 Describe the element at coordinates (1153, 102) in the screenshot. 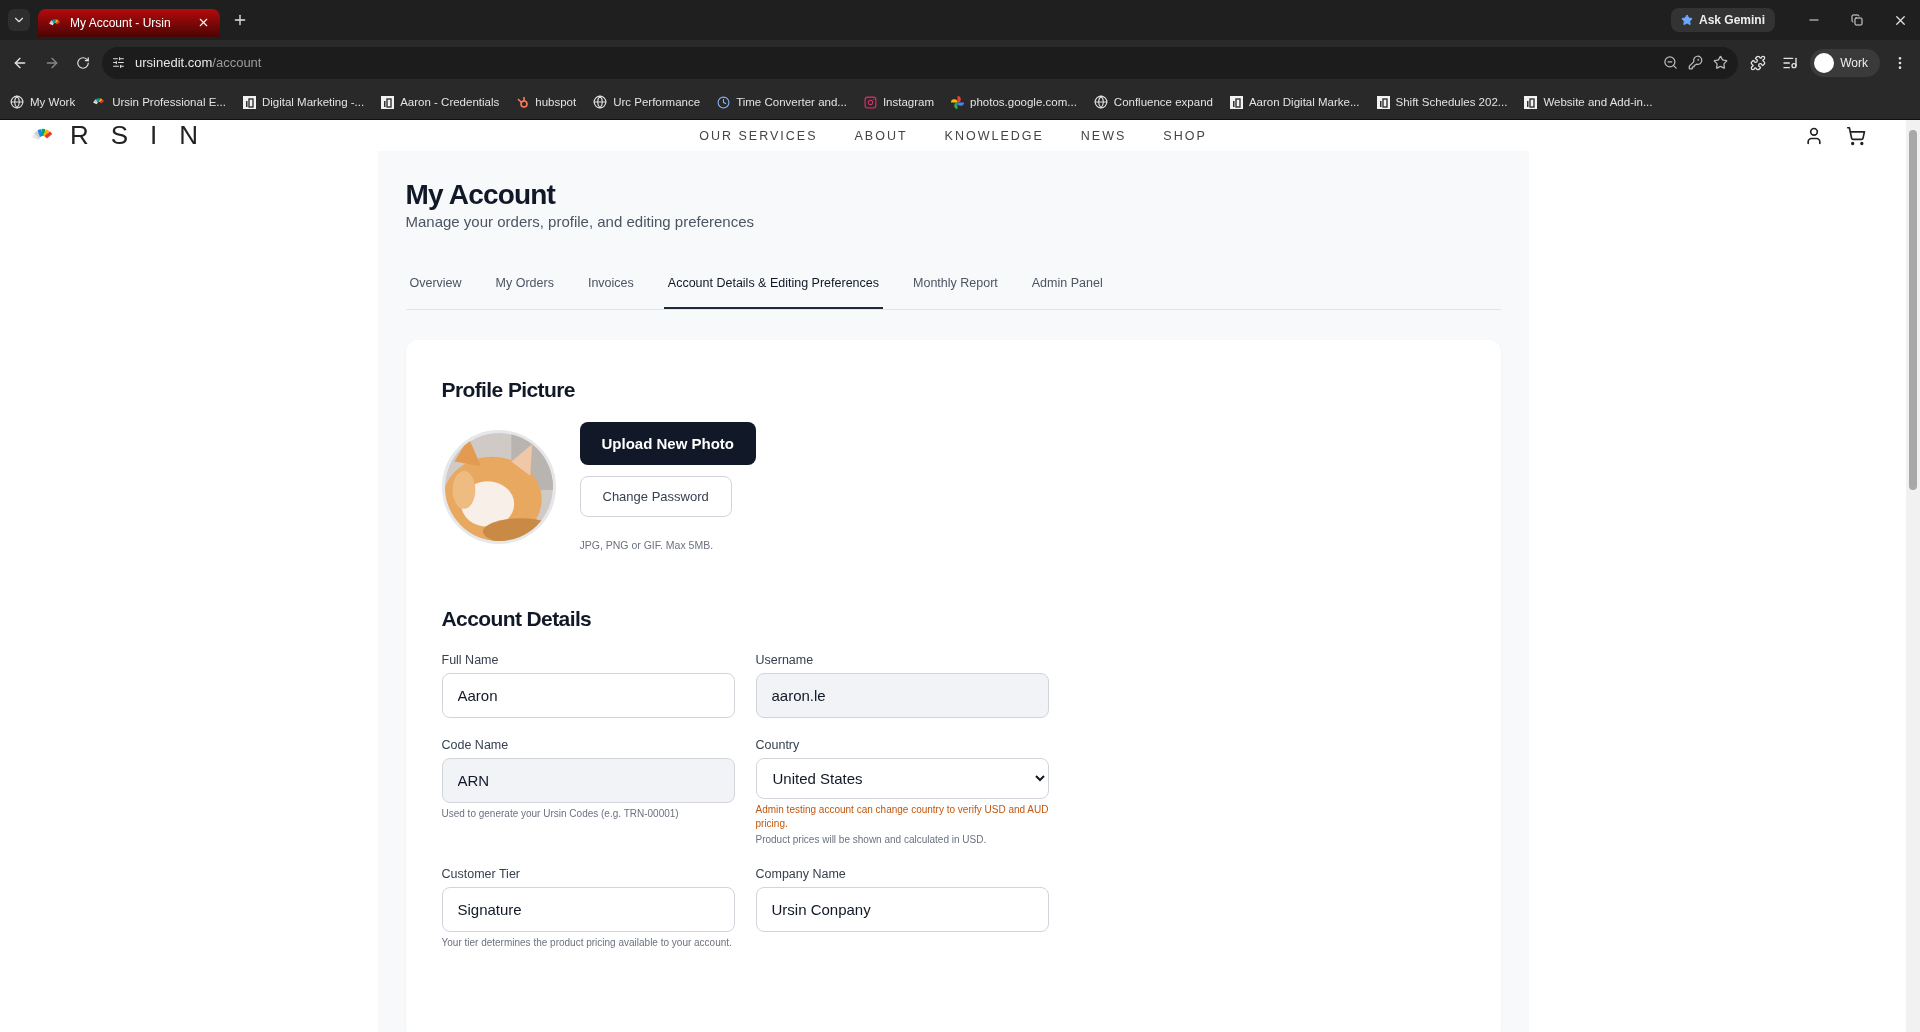

I see `bookmark: Confluence expand` at that location.